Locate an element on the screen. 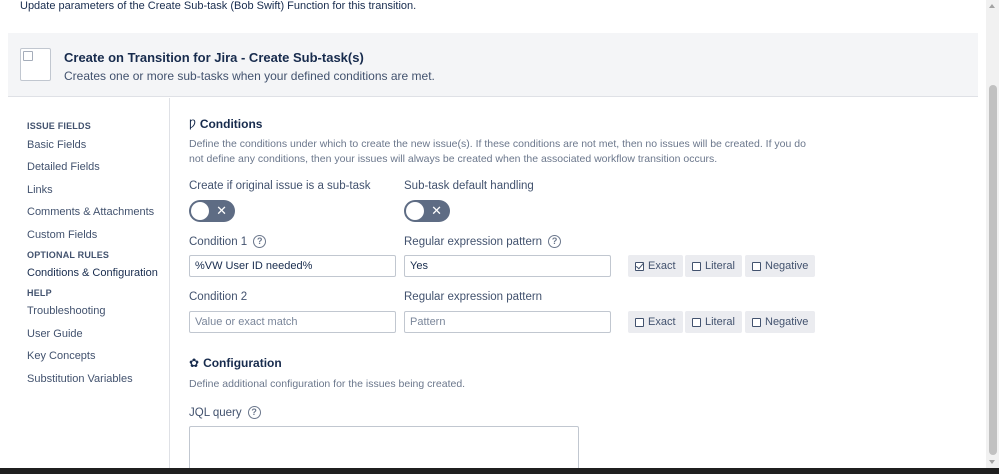  configuration-heading: ✿ Configuration is located at coordinates (235, 363).